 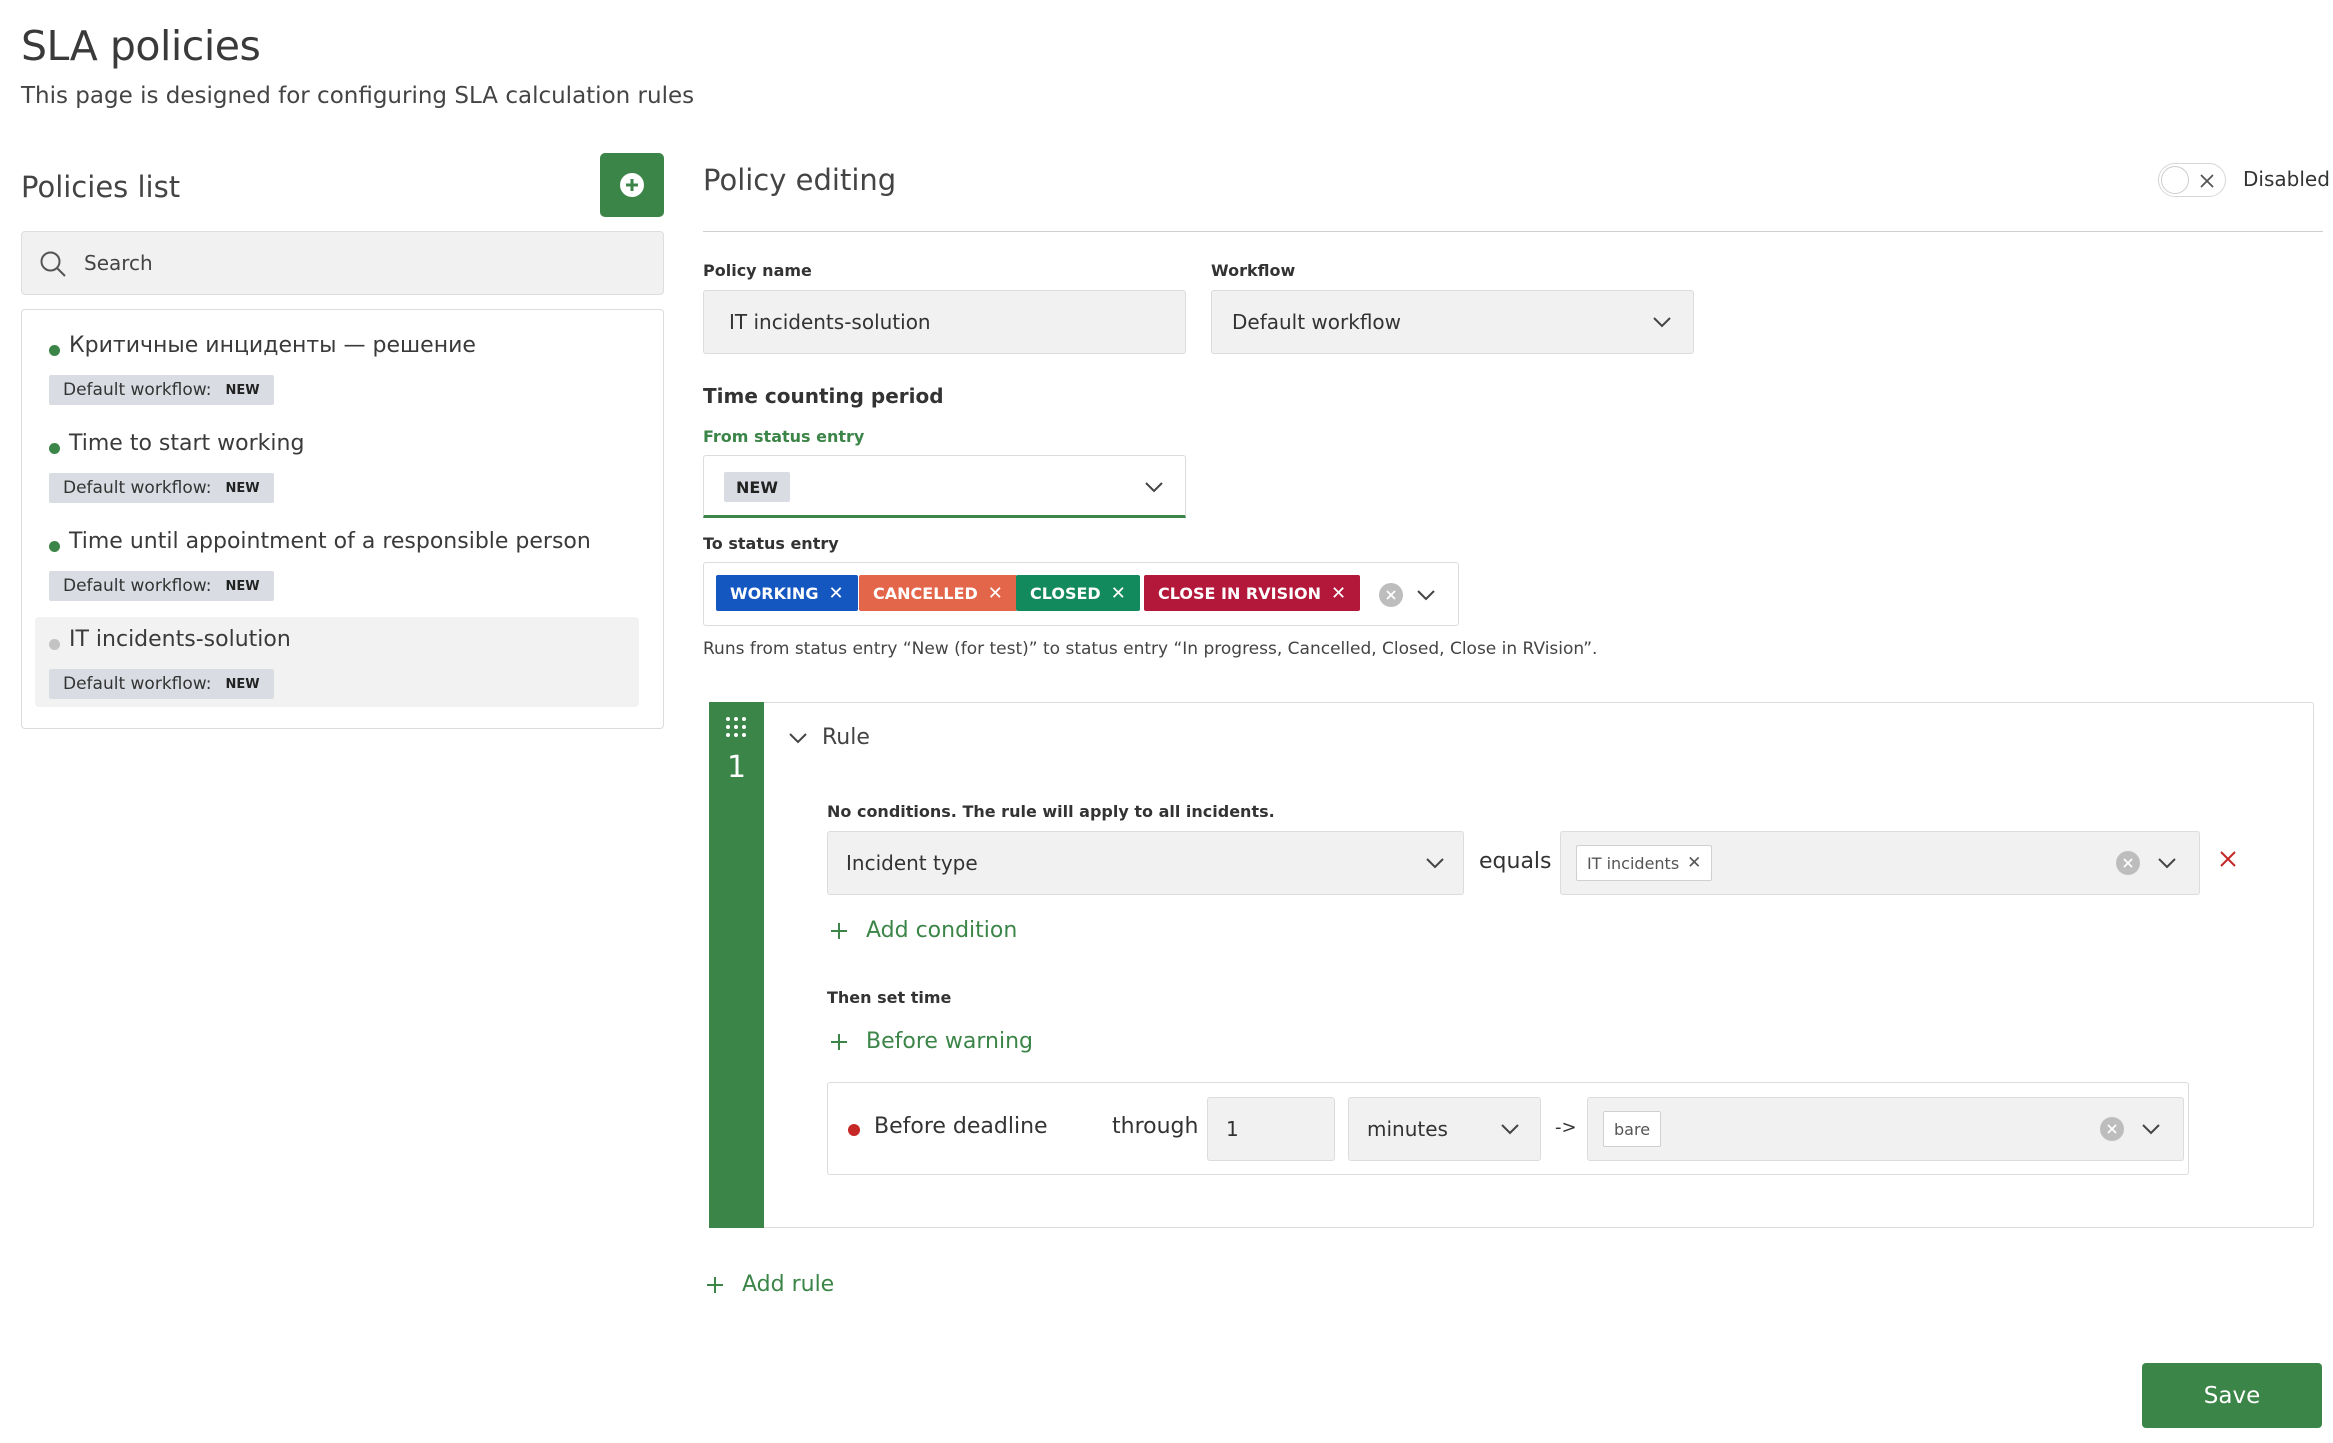 I want to click on workflow-select: Default workflow, so click(x=1452, y=322).